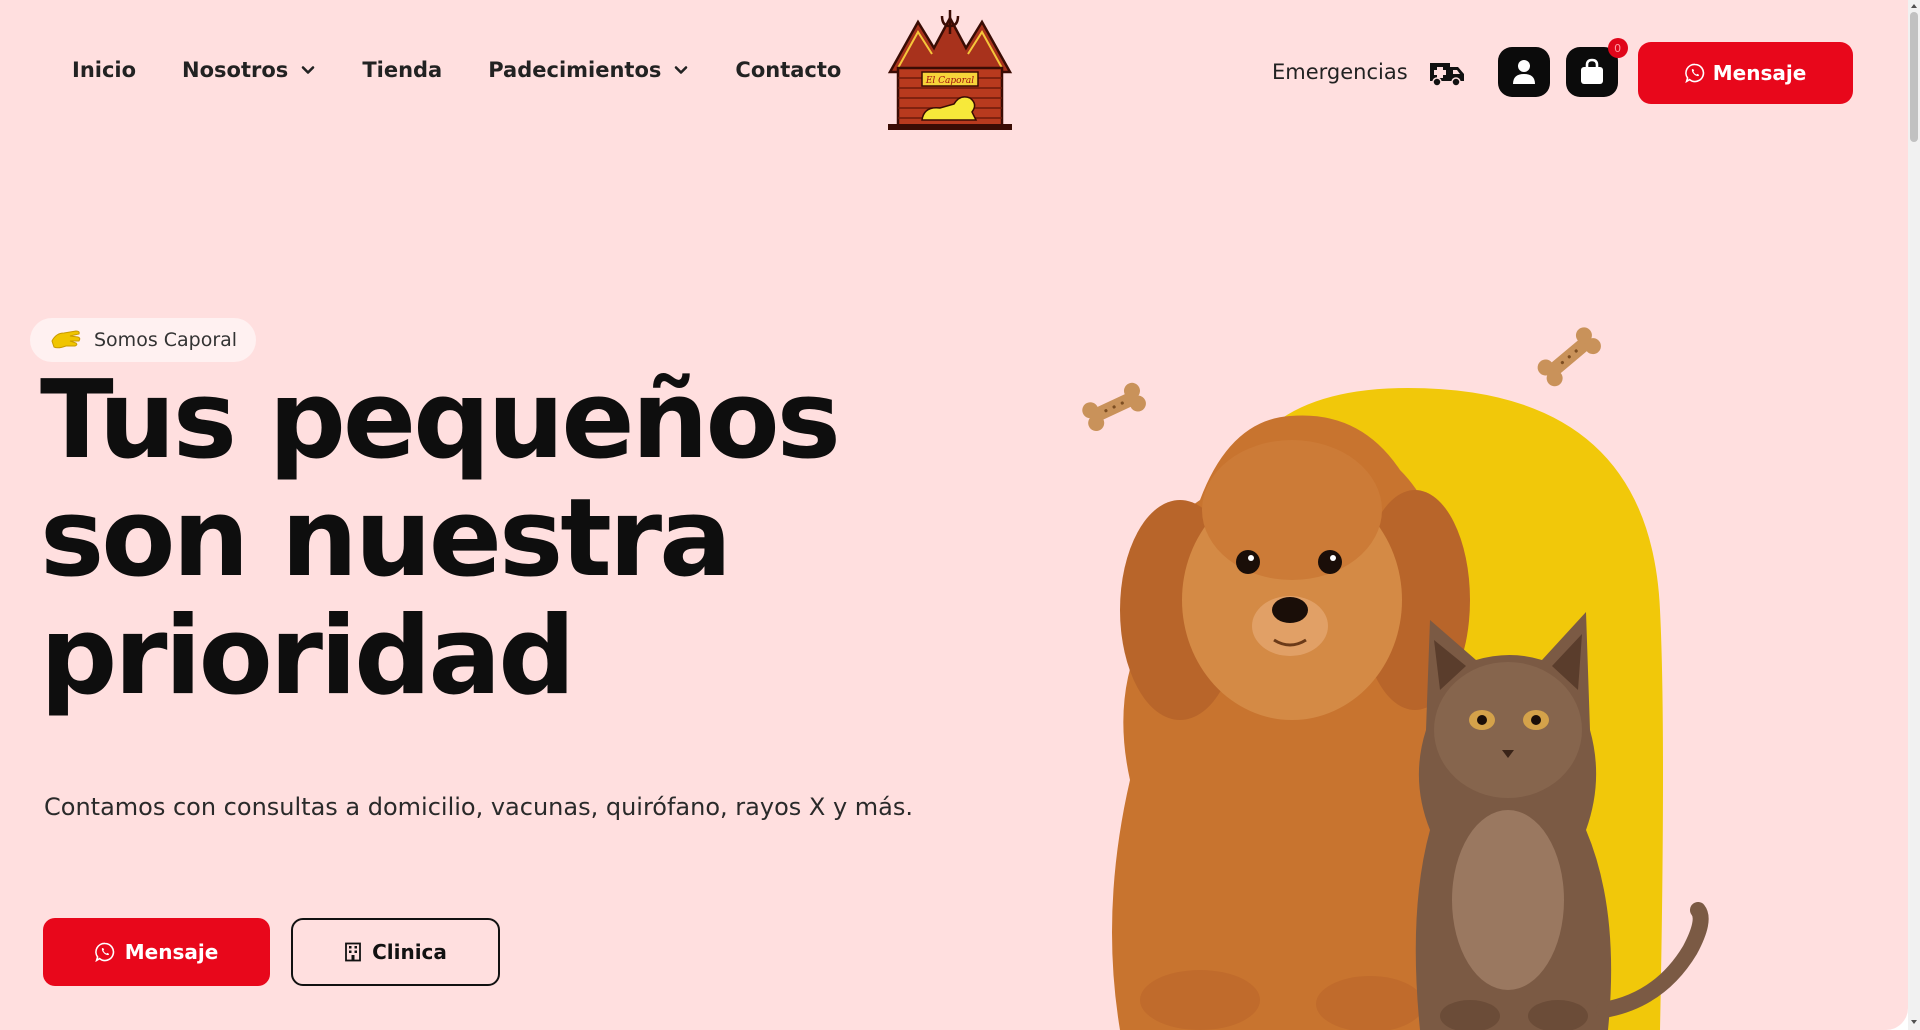 The height and width of the screenshot is (1030, 1920). I want to click on nav-item-contacto: Contacto, so click(788, 70).